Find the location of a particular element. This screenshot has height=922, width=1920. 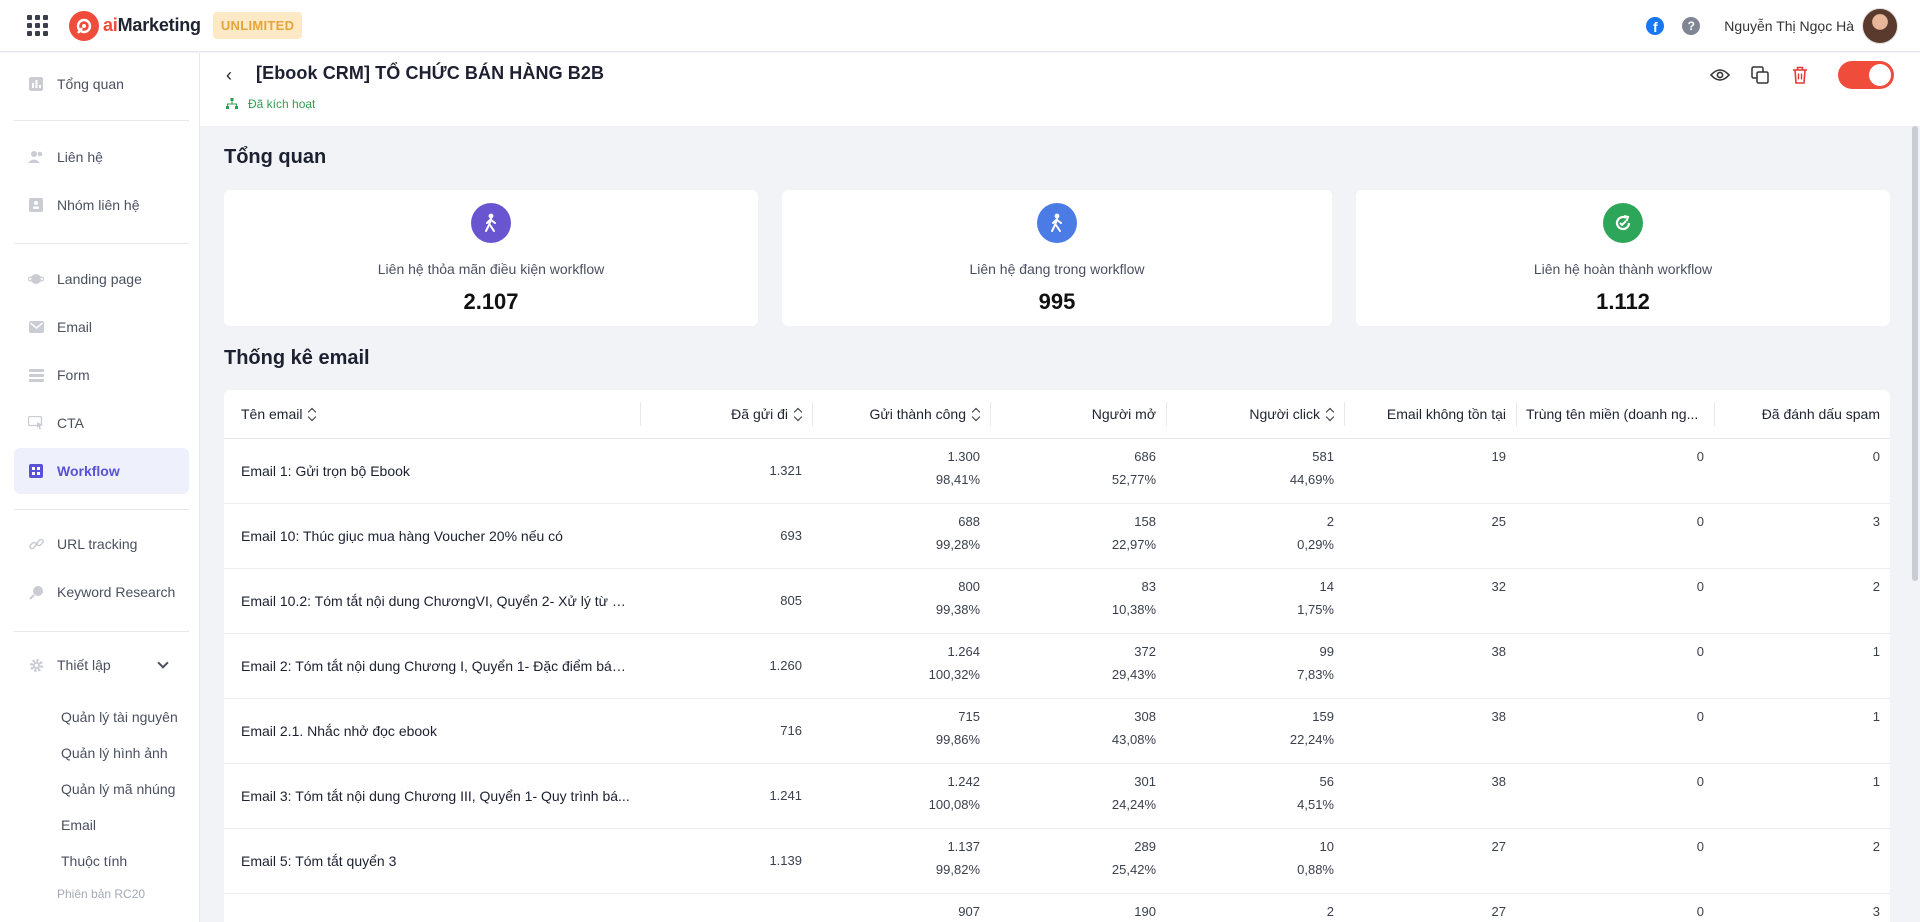

invalid-cell: 27 is located at coordinates (1430, 907).